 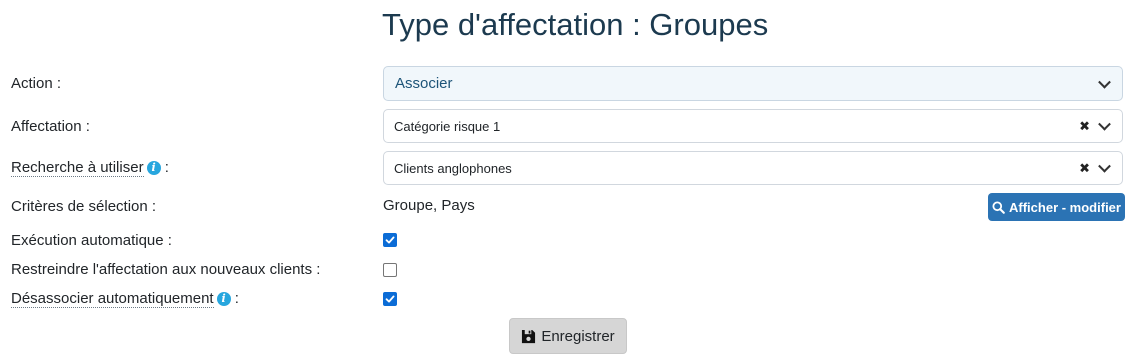 What do you see at coordinates (112, 299) in the screenshot?
I see `desassocier-label-text: Désassocier automatiquement` at bounding box center [112, 299].